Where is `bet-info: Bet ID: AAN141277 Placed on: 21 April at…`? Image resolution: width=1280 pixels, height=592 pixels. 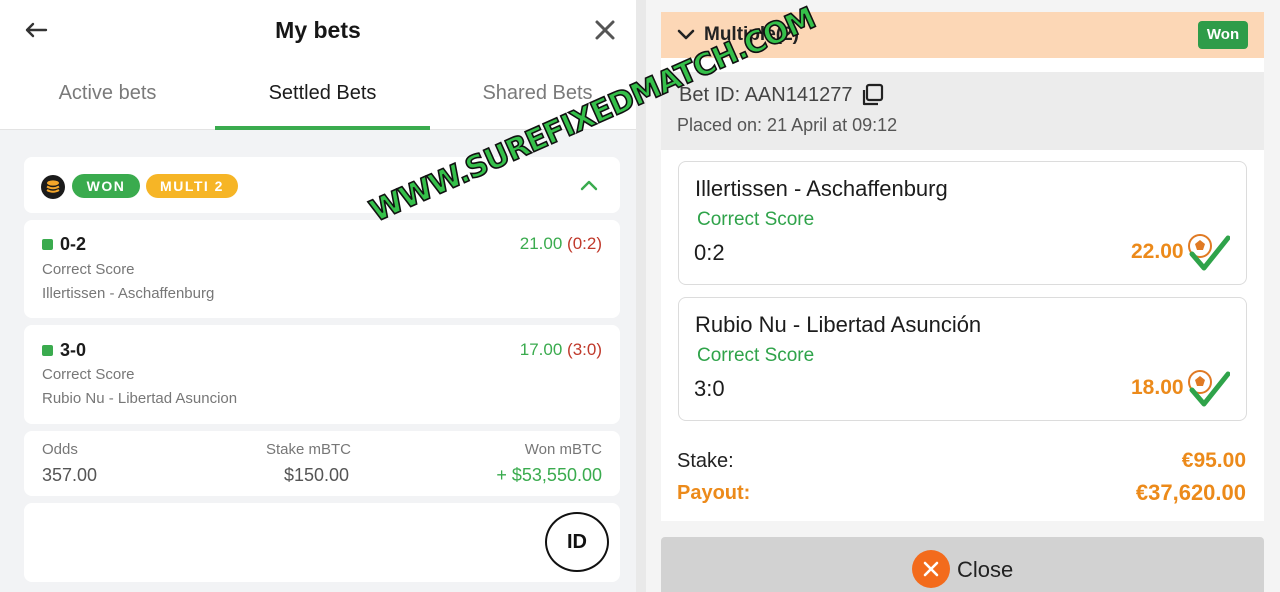
bet-info: Bet ID: AAN141277 Placed on: 21 April at… is located at coordinates (962, 111).